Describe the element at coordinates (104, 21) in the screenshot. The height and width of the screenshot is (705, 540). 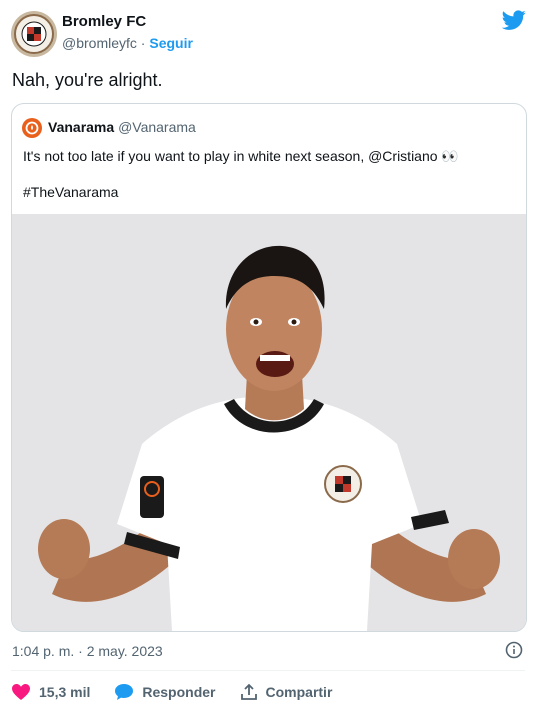
I see `display-name: Bromley FC` at that location.